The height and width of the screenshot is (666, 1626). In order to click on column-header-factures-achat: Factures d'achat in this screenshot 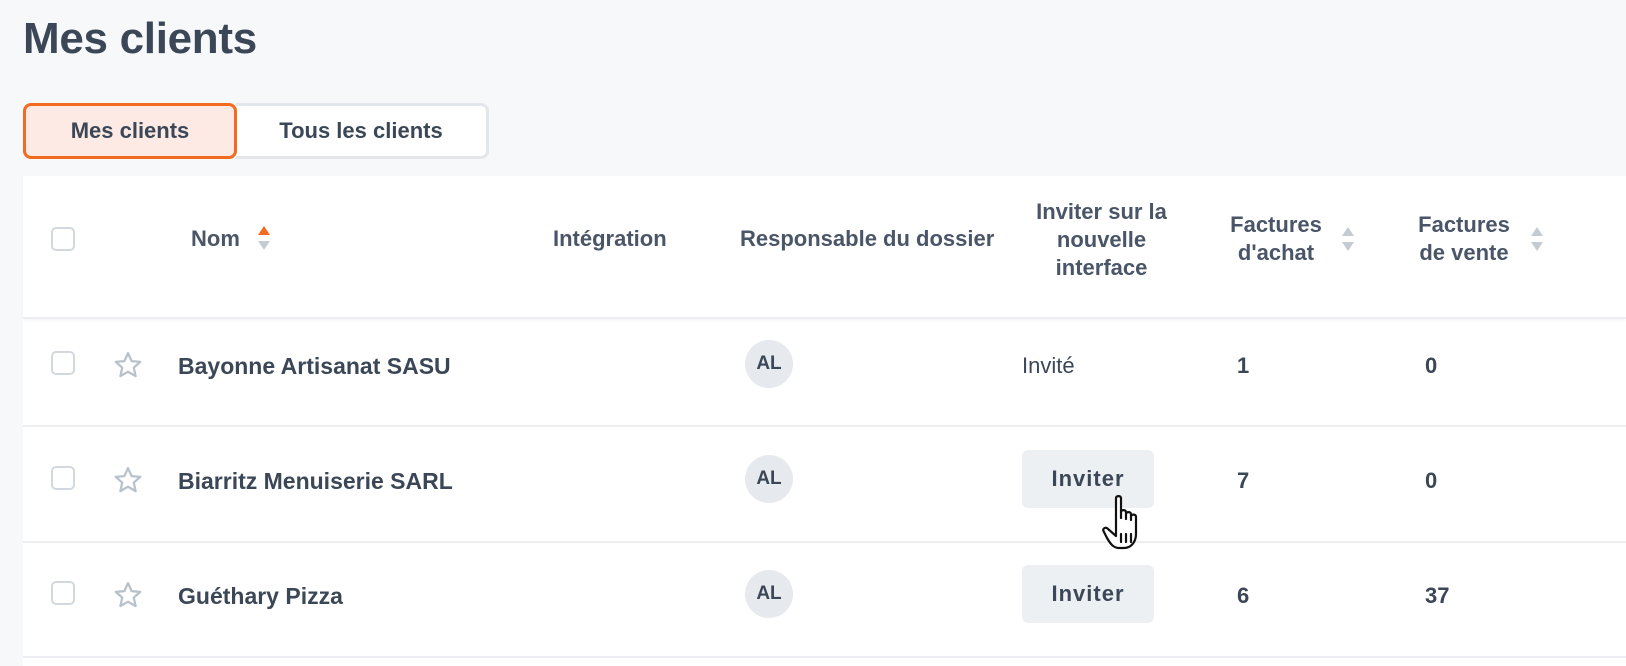, I will do `click(1276, 239)`.